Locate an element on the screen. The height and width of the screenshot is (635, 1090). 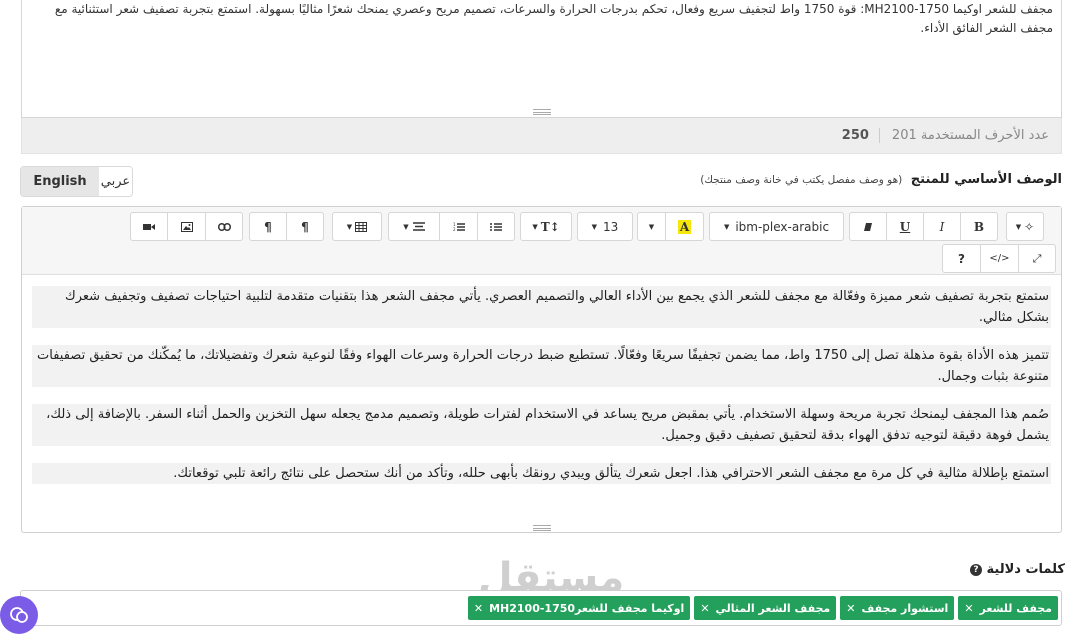
keyword-tag: مجفف للشعر ✕ is located at coordinates (1008, 608).